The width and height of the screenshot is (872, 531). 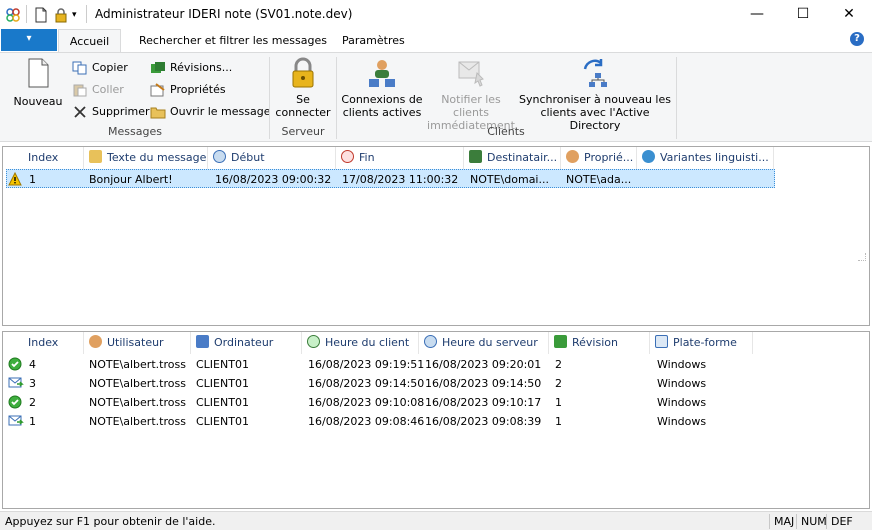 I want to click on se-connecter-button: Se connecter, so click(x=303, y=88).